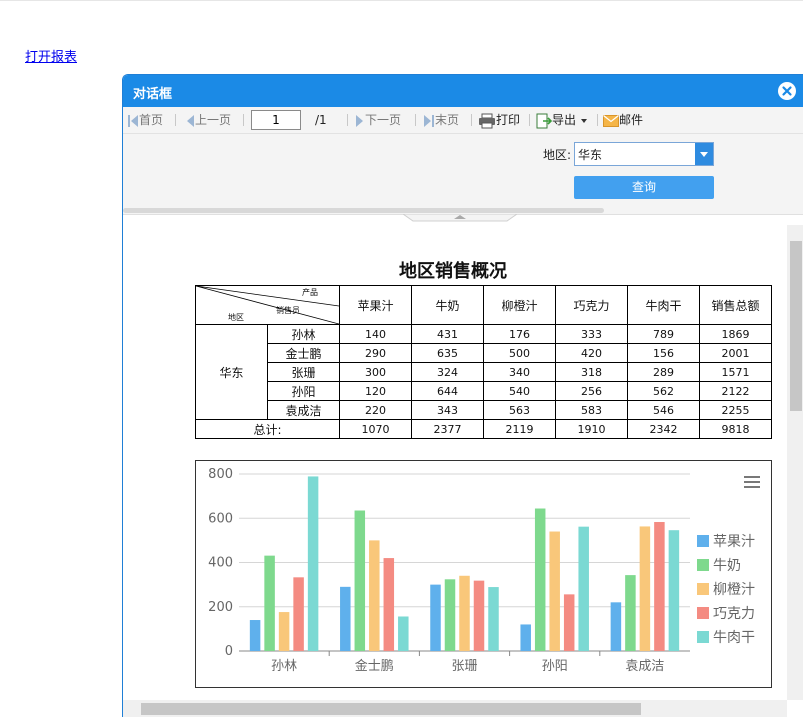 This screenshot has height=717, width=803. I want to click on salesman-cell: 孙林, so click(303, 334).